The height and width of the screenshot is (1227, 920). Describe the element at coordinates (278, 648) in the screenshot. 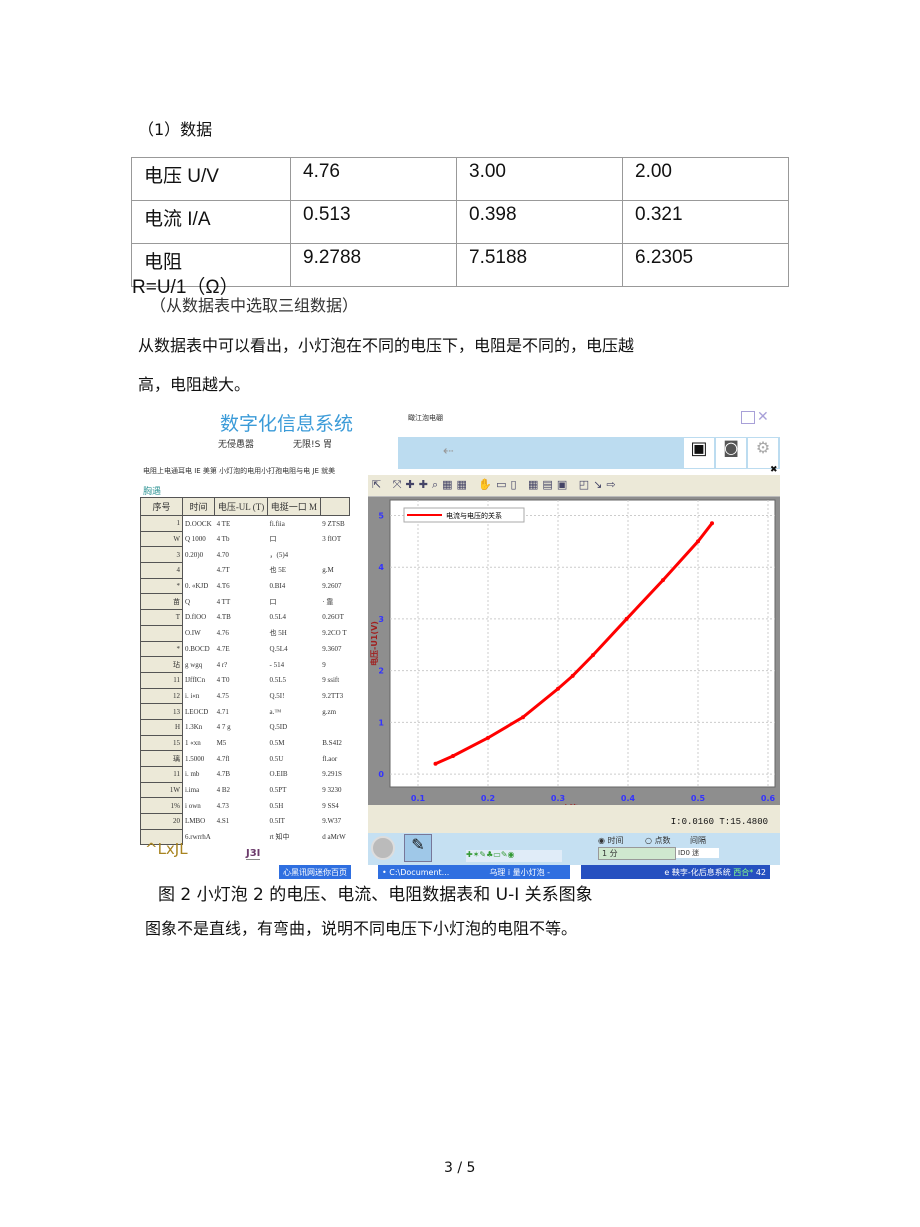

I see `cell: Q.5L4` at that location.